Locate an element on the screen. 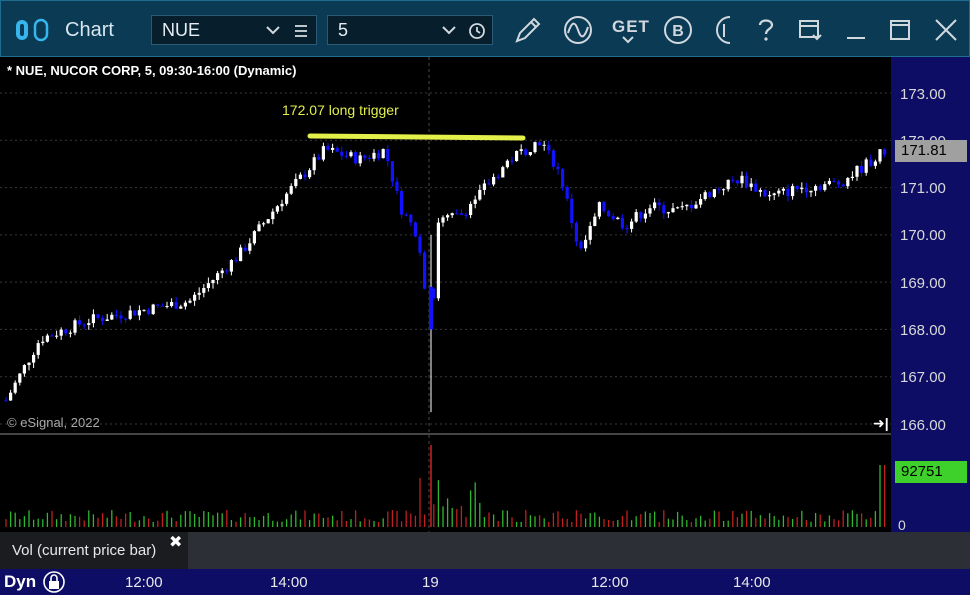 This screenshot has height=595, width=970. volume-value-badge: 92751 is located at coordinates (931, 472).